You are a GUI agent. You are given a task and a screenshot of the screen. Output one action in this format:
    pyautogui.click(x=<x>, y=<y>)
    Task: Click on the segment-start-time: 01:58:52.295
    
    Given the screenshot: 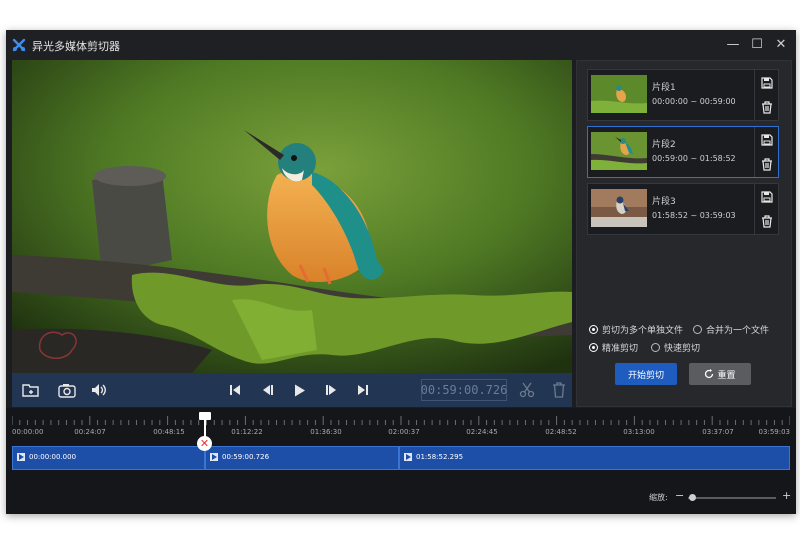 What is the action you would take?
    pyautogui.click(x=440, y=457)
    